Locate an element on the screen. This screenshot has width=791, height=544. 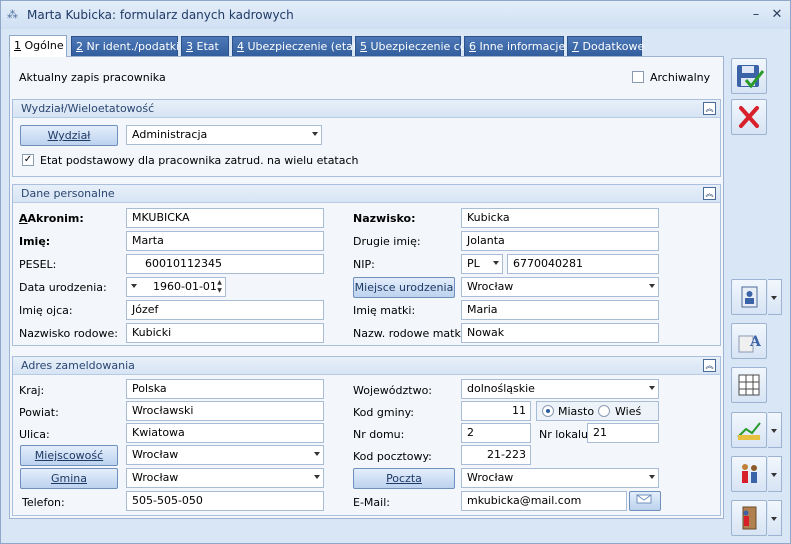
pesel-input: 60010112345 is located at coordinates (225, 264).